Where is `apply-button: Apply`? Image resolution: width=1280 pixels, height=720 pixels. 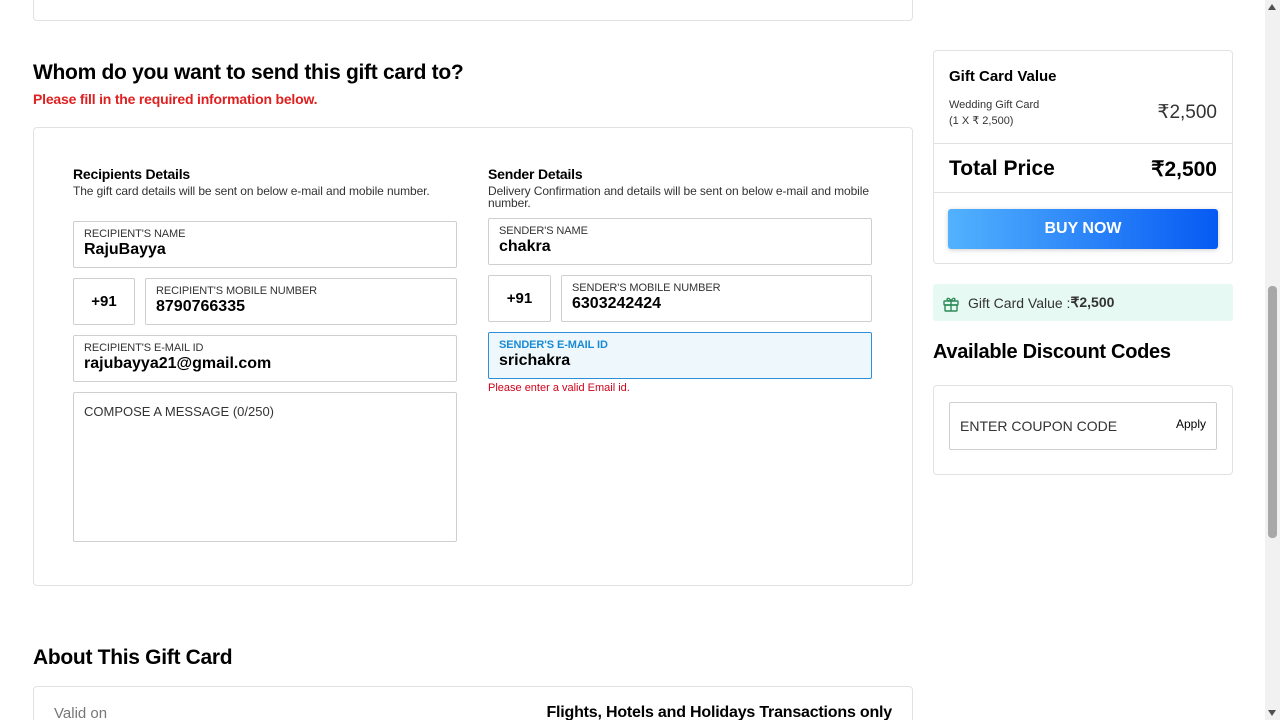 apply-button: Apply is located at coordinates (1191, 424).